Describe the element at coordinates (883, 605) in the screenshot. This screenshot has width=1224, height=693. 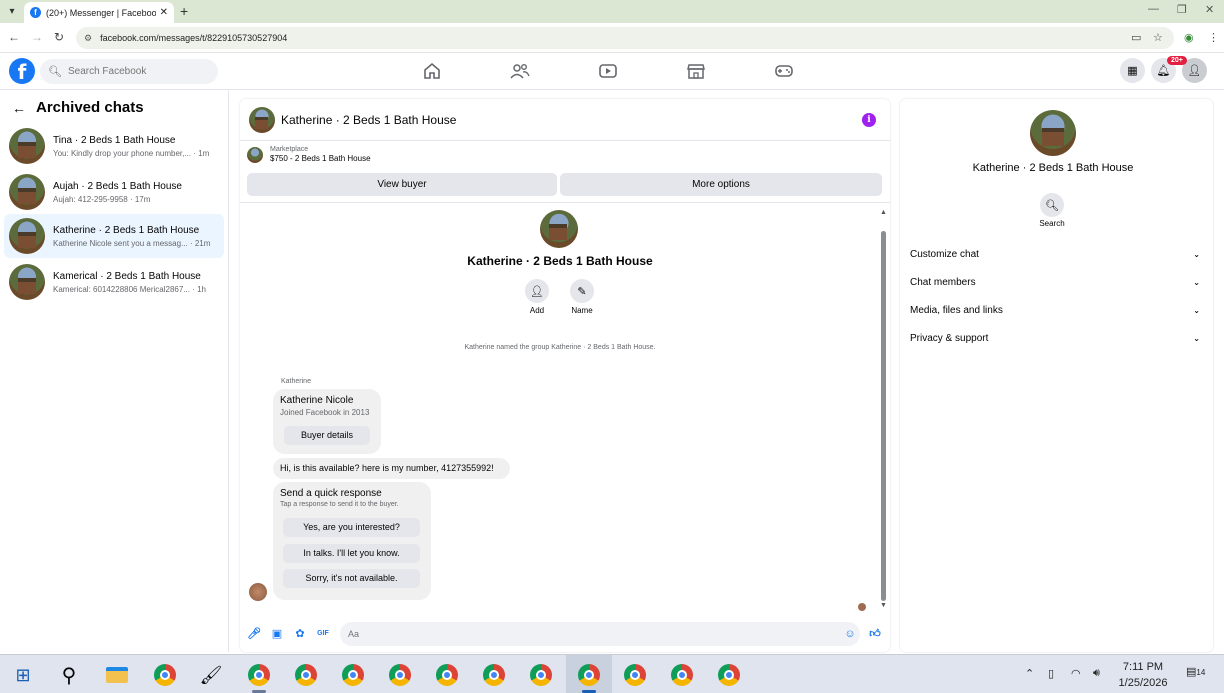
I see `scroll-down-icon: ▼` at that location.